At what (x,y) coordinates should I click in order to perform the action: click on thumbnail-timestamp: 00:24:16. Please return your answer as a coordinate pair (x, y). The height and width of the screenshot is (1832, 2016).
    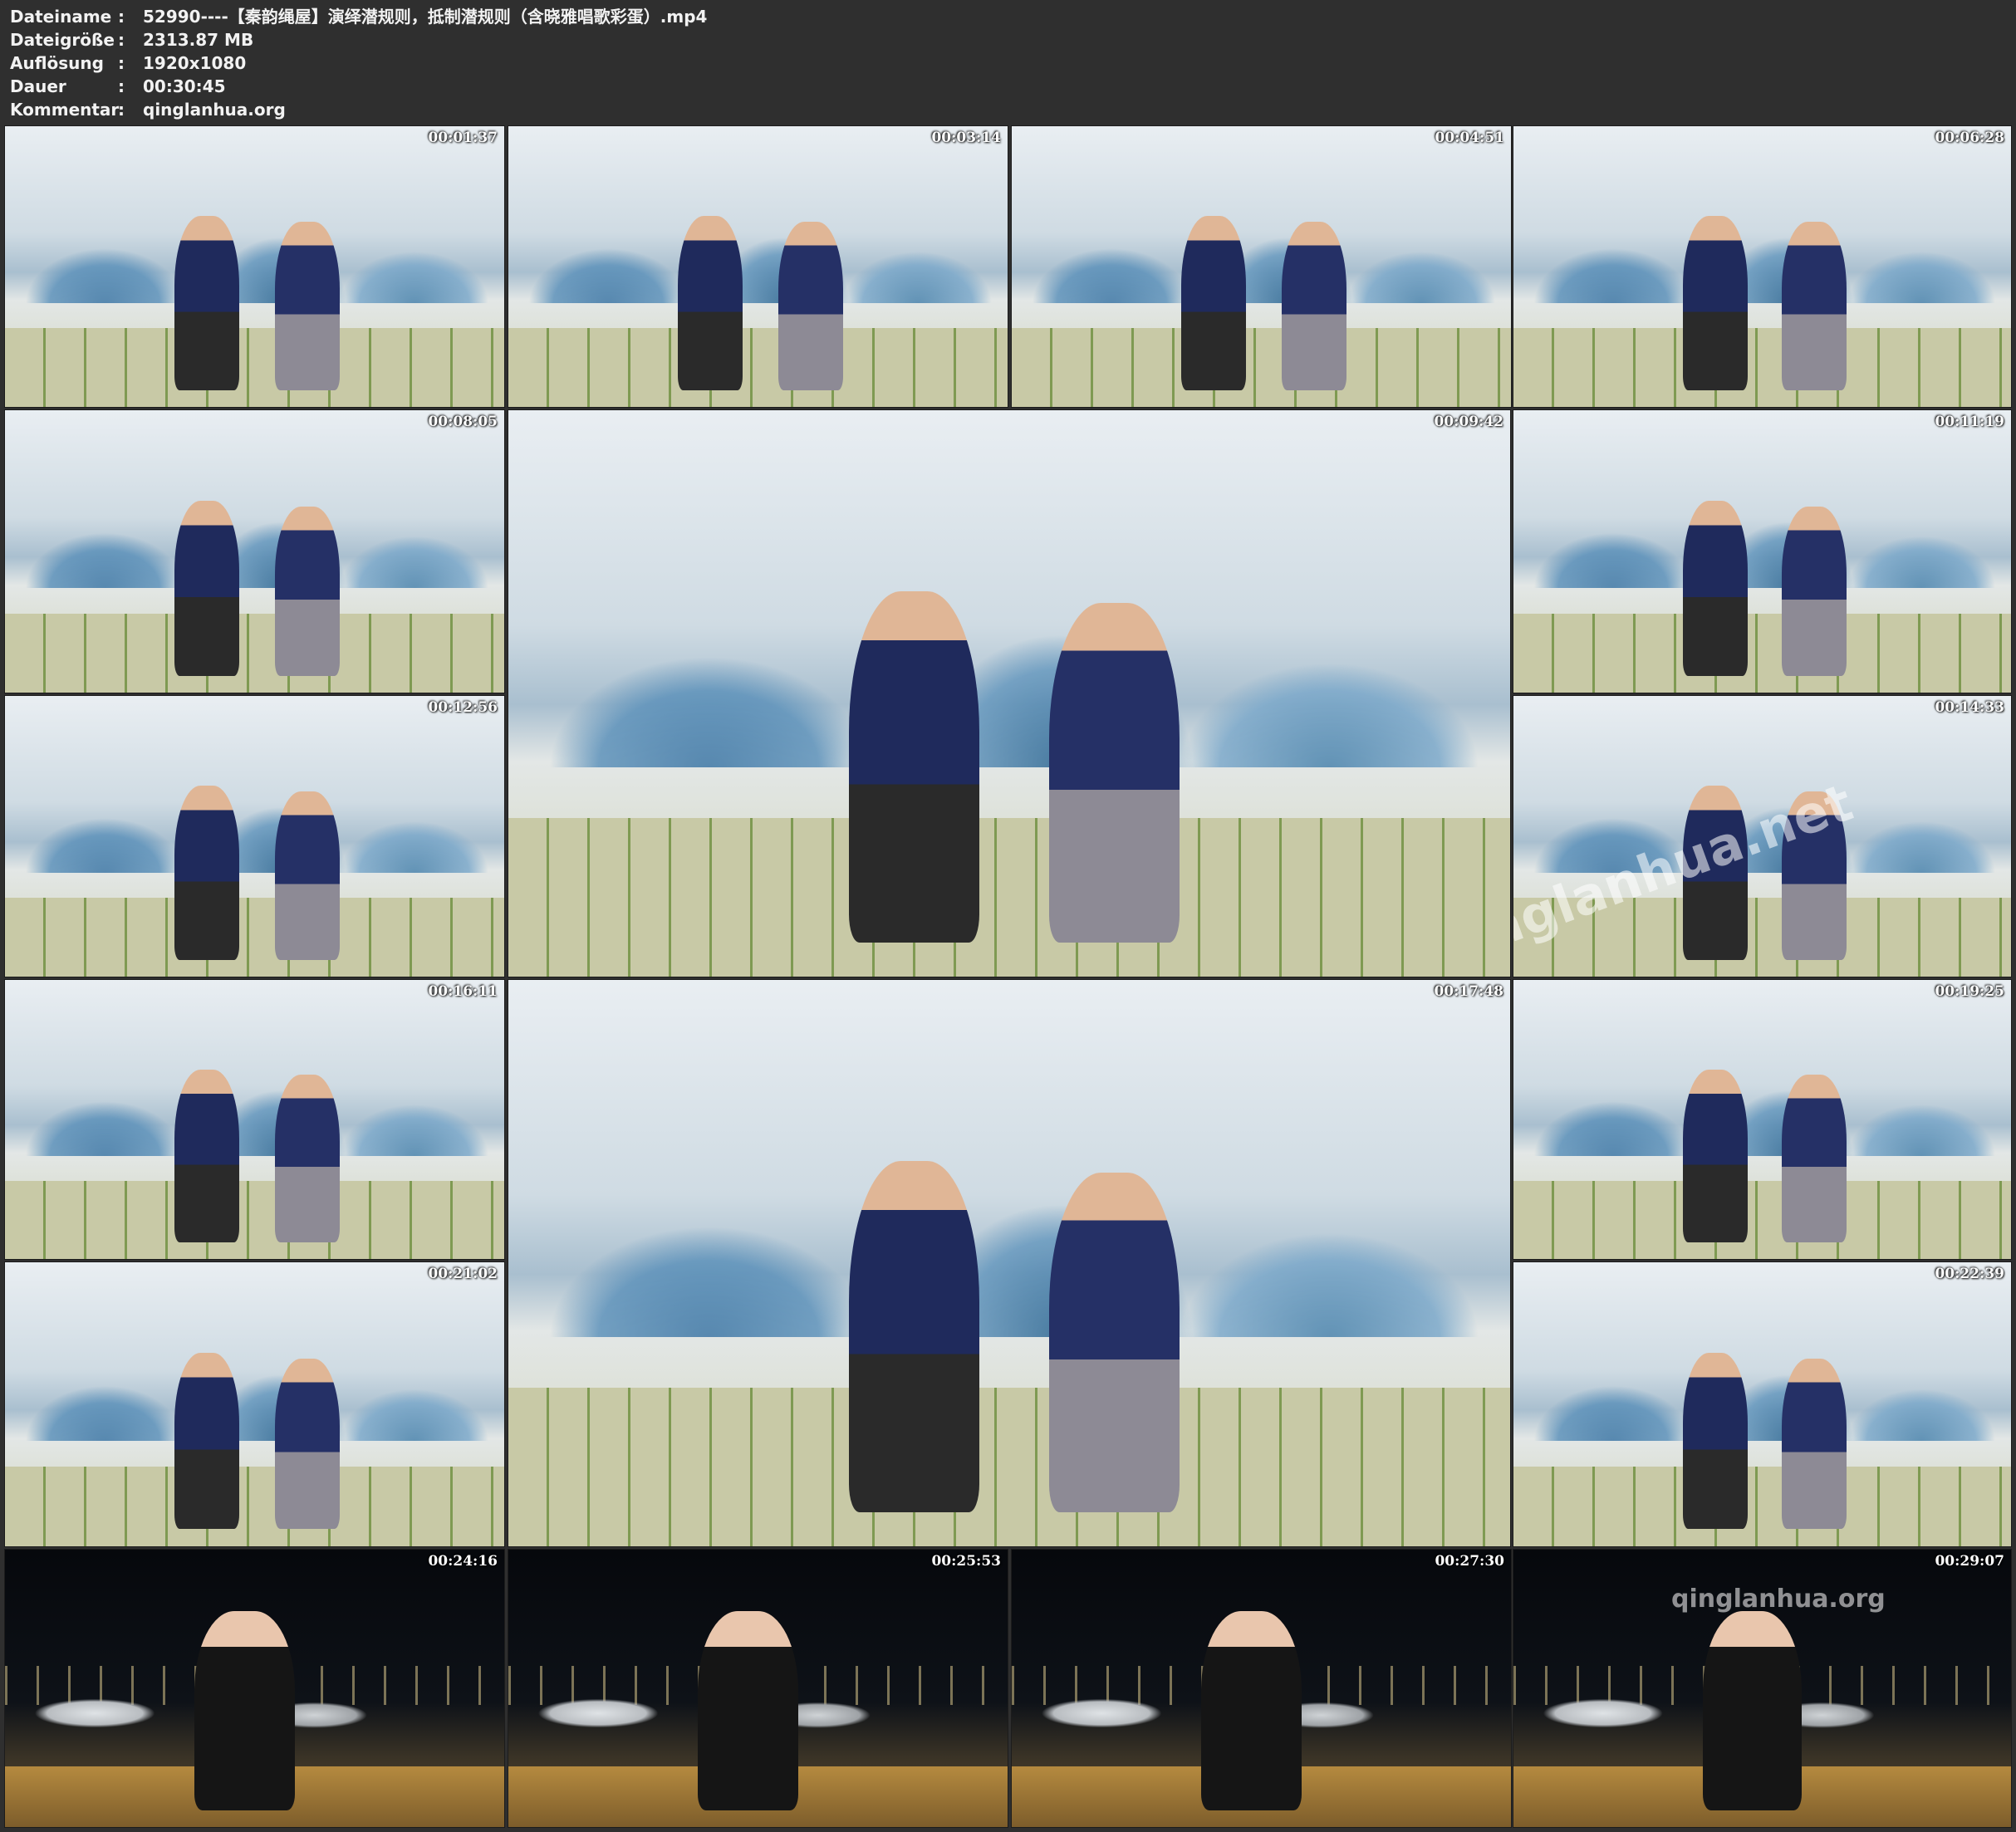
    Looking at the image, I should click on (463, 1561).